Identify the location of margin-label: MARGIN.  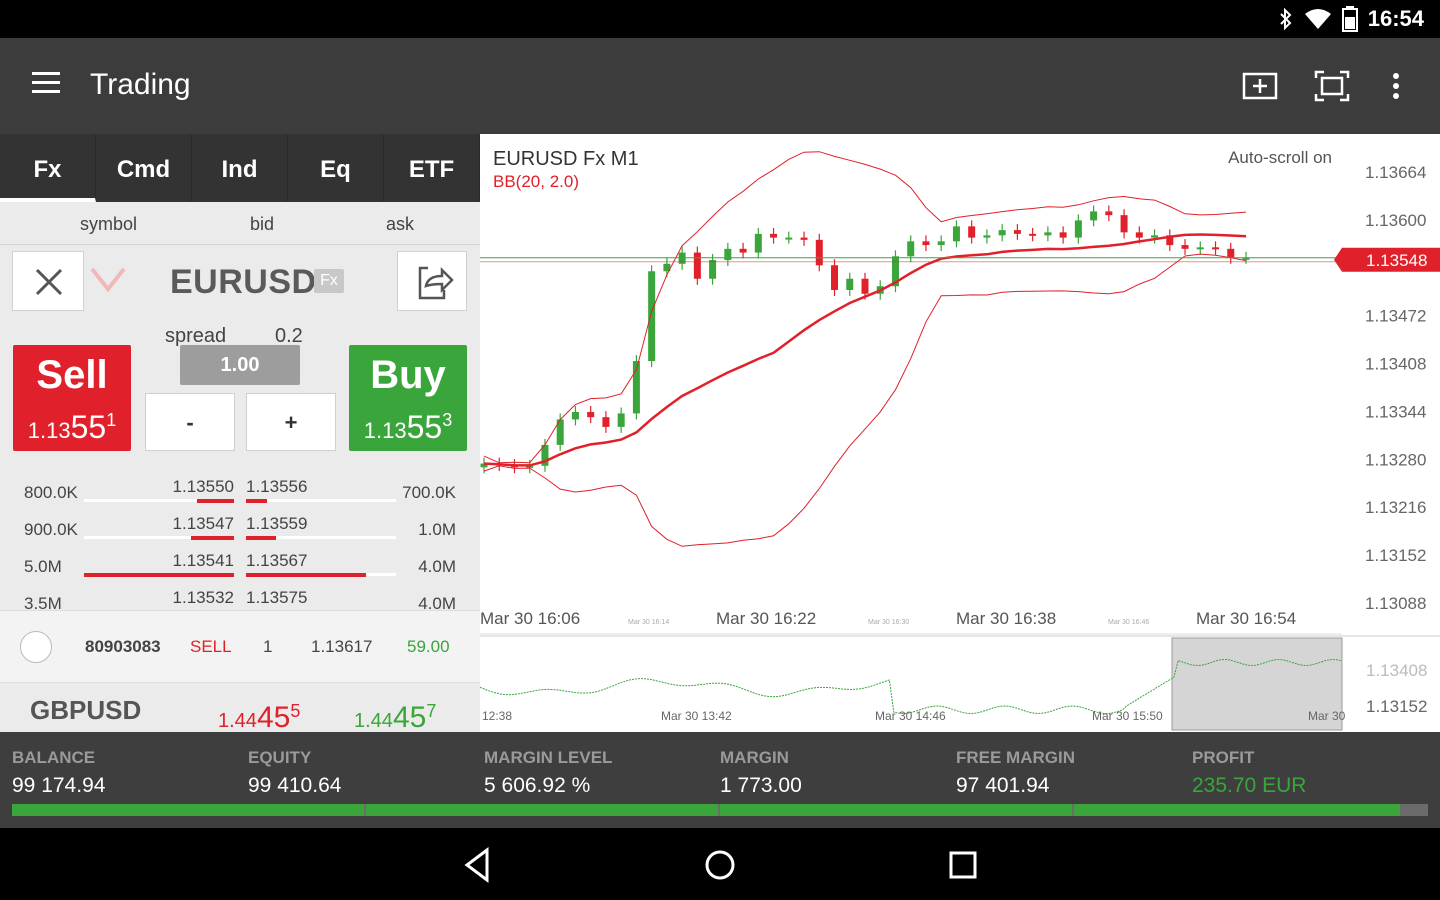
(754, 757).